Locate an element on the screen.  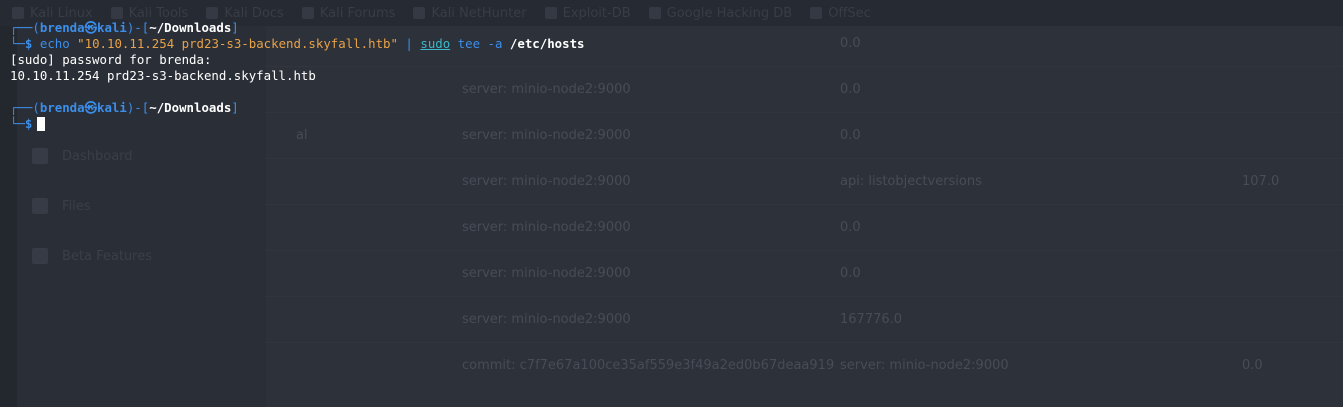
cmd-pipe: | is located at coordinates (409, 43).